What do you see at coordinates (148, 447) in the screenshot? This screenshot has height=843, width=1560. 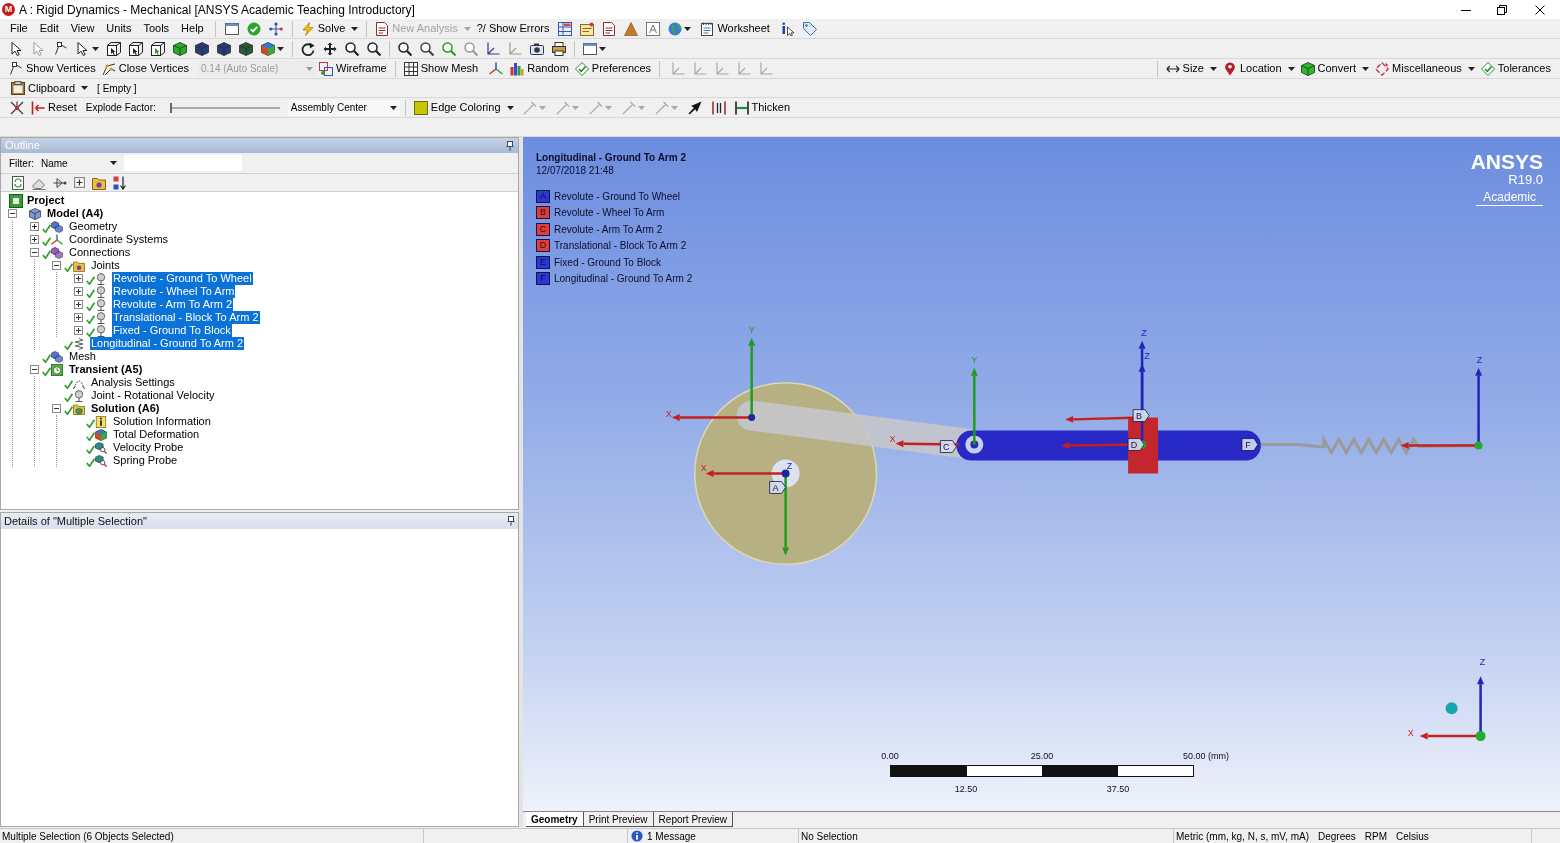 I see `tree-item: Velocity Probe` at bounding box center [148, 447].